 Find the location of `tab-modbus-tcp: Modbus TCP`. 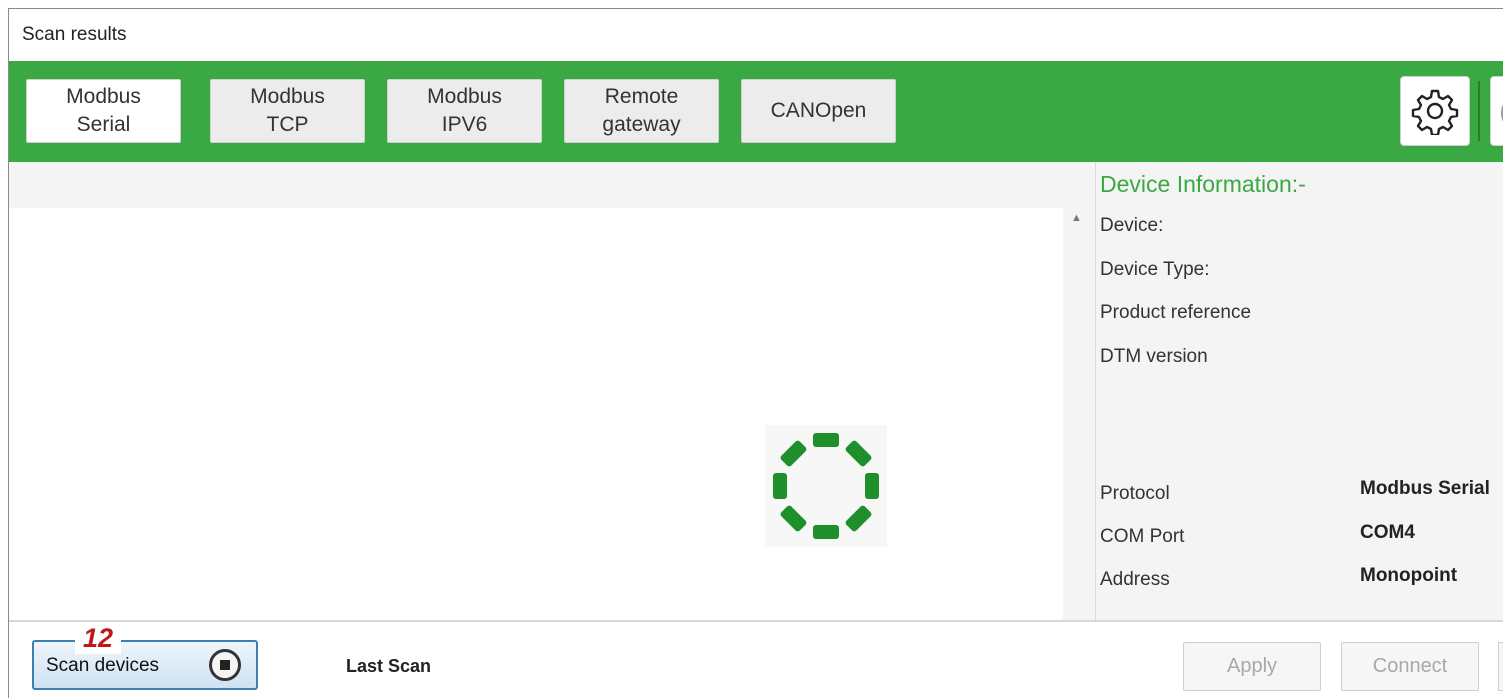

tab-modbus-tcp: Modbus TCP is located at coordinates (287, 111).